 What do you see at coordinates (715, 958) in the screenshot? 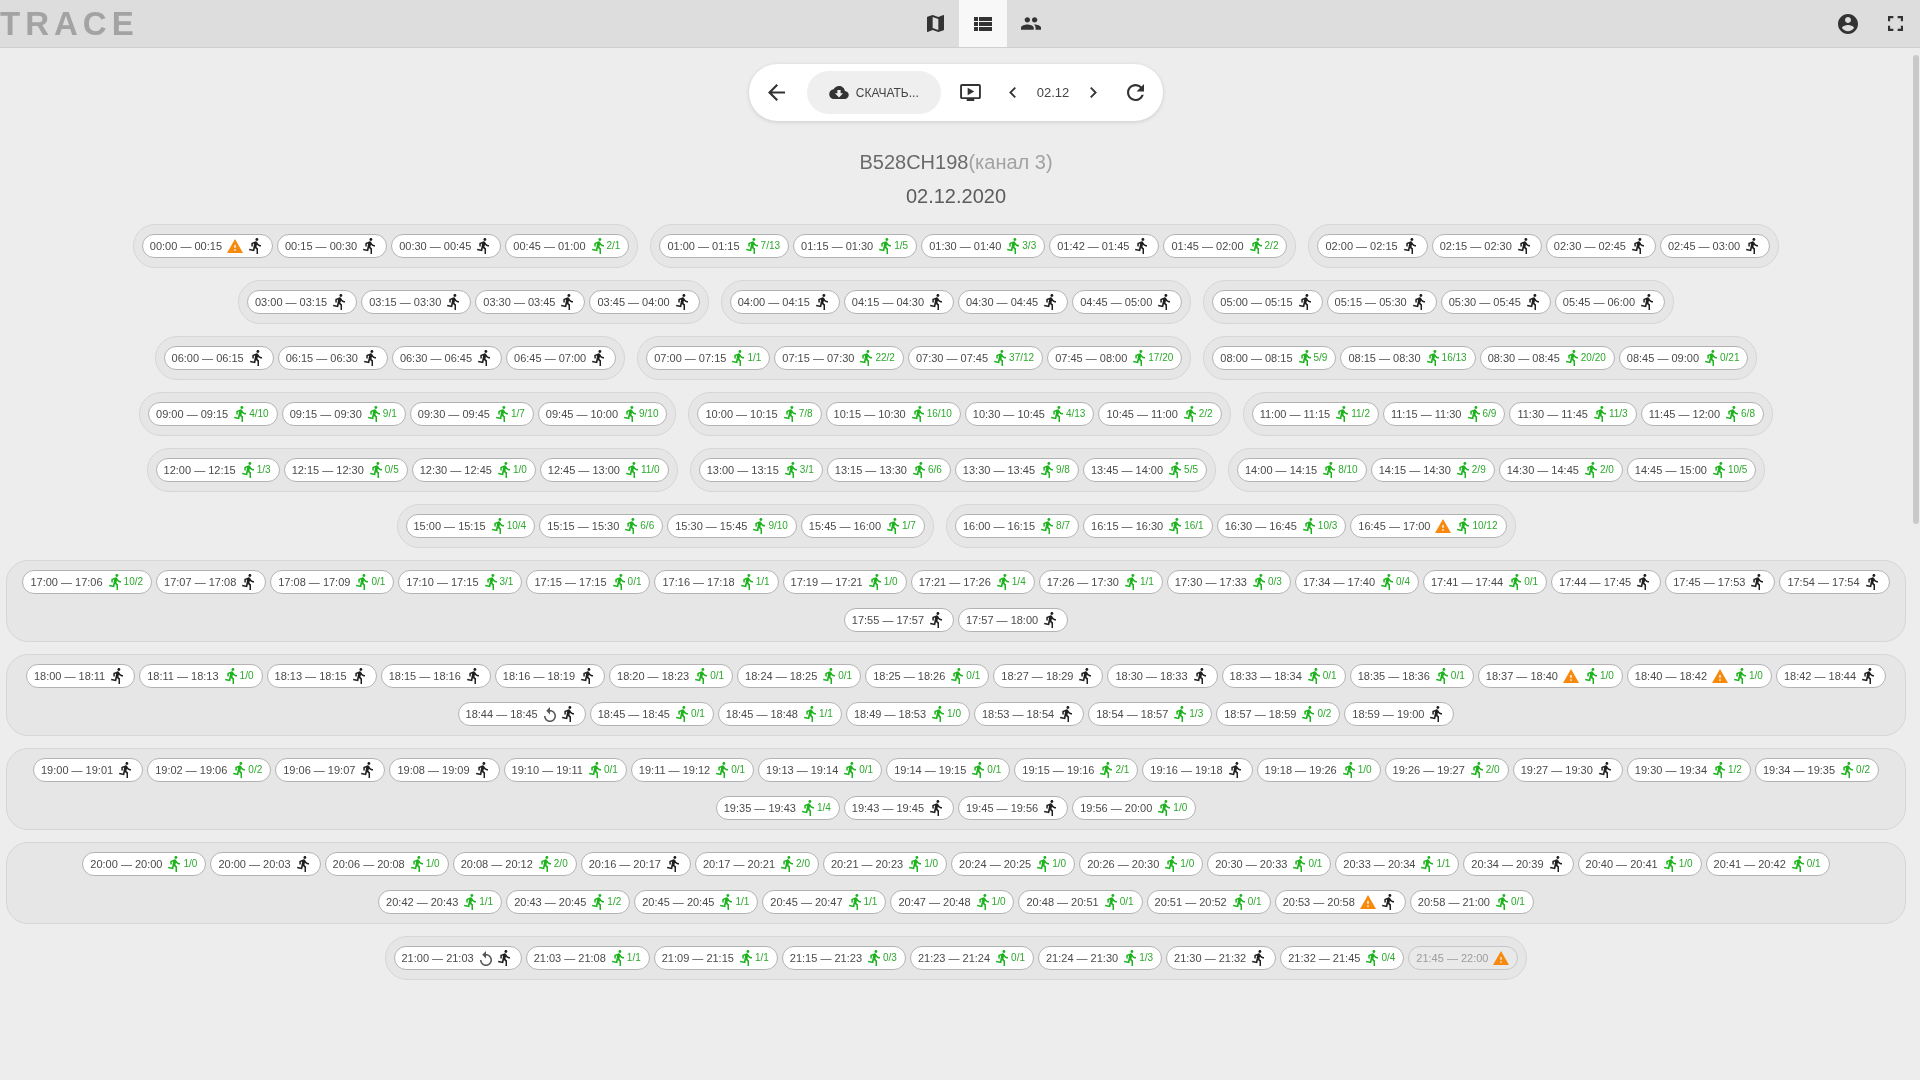
I see `time-slot-chip: 21:09 — 21:15 1/1` at bounding box center [715, 958].